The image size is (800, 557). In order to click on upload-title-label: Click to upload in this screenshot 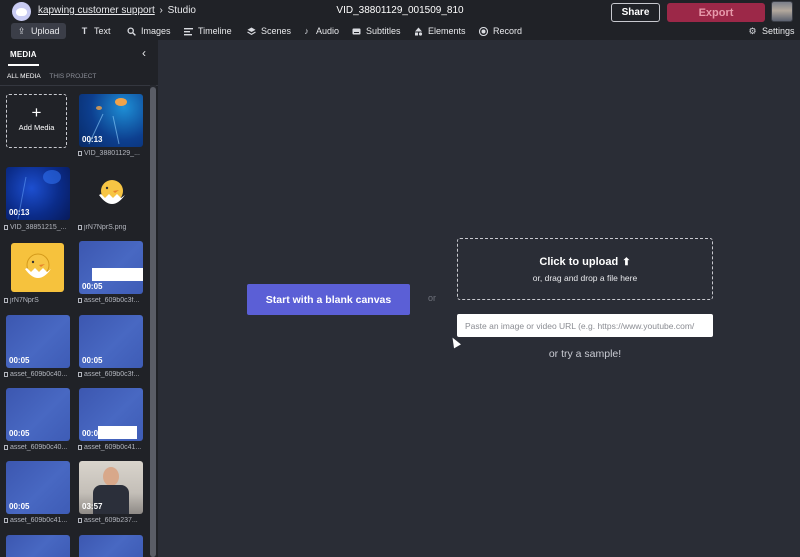, I will do `click(579, 262)`.